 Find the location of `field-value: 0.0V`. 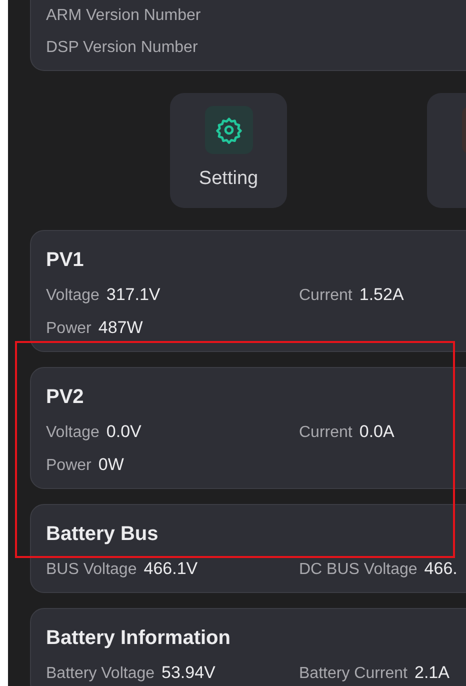

field-value: 0.0V is located at coordinates (124, 432).